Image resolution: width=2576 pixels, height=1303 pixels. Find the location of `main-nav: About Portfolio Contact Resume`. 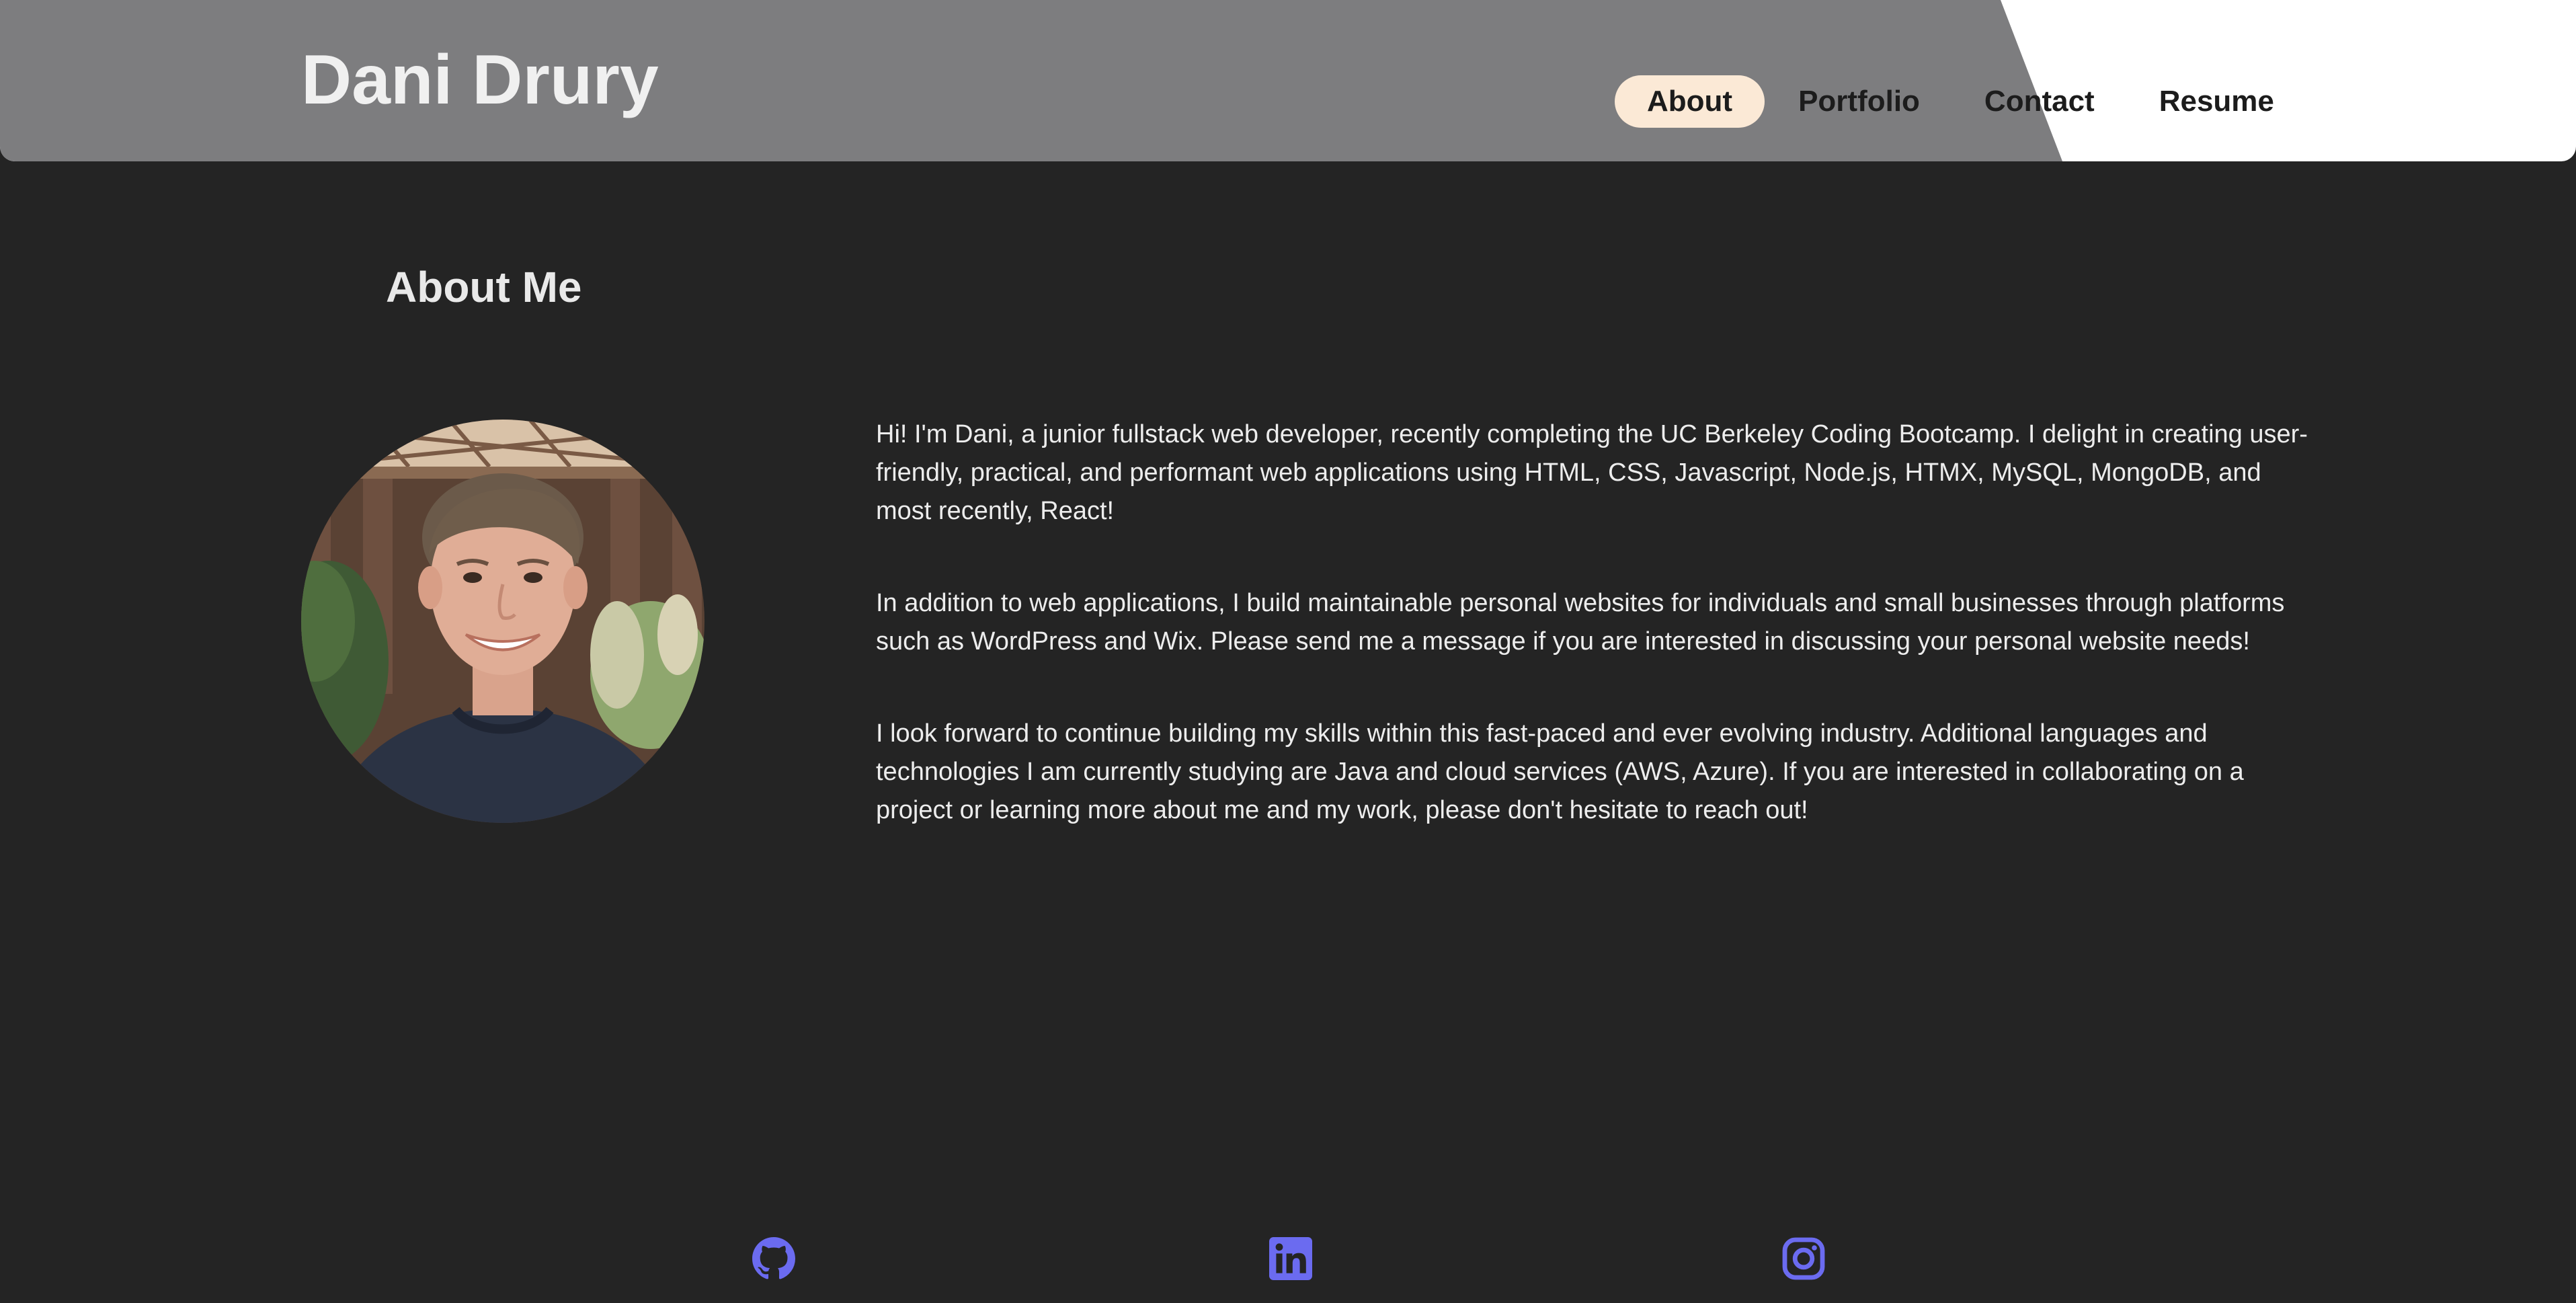

main-nav: About Portfolio Contact Resume is located at coordinates (1944, 101).